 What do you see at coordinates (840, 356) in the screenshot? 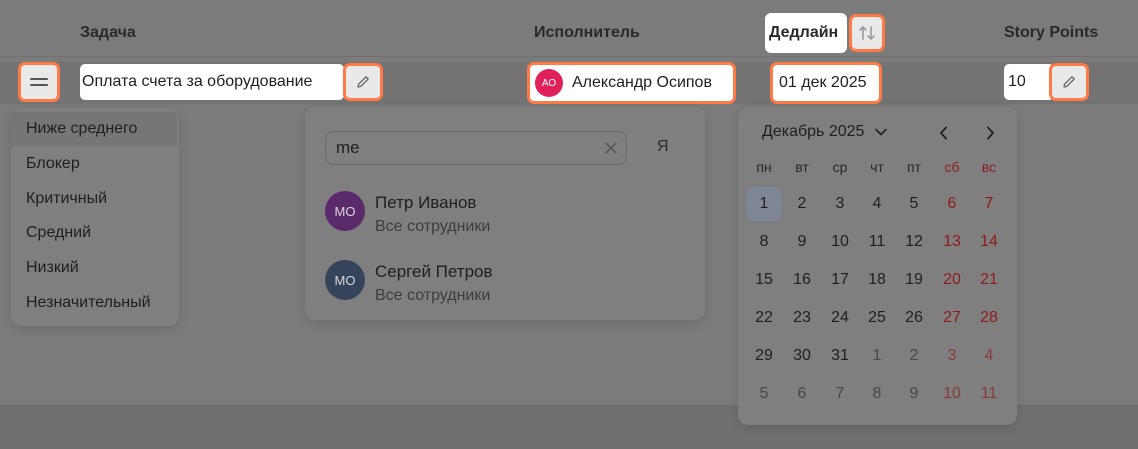
I see `calendar-day: 31` at bounding box center [840, 356].